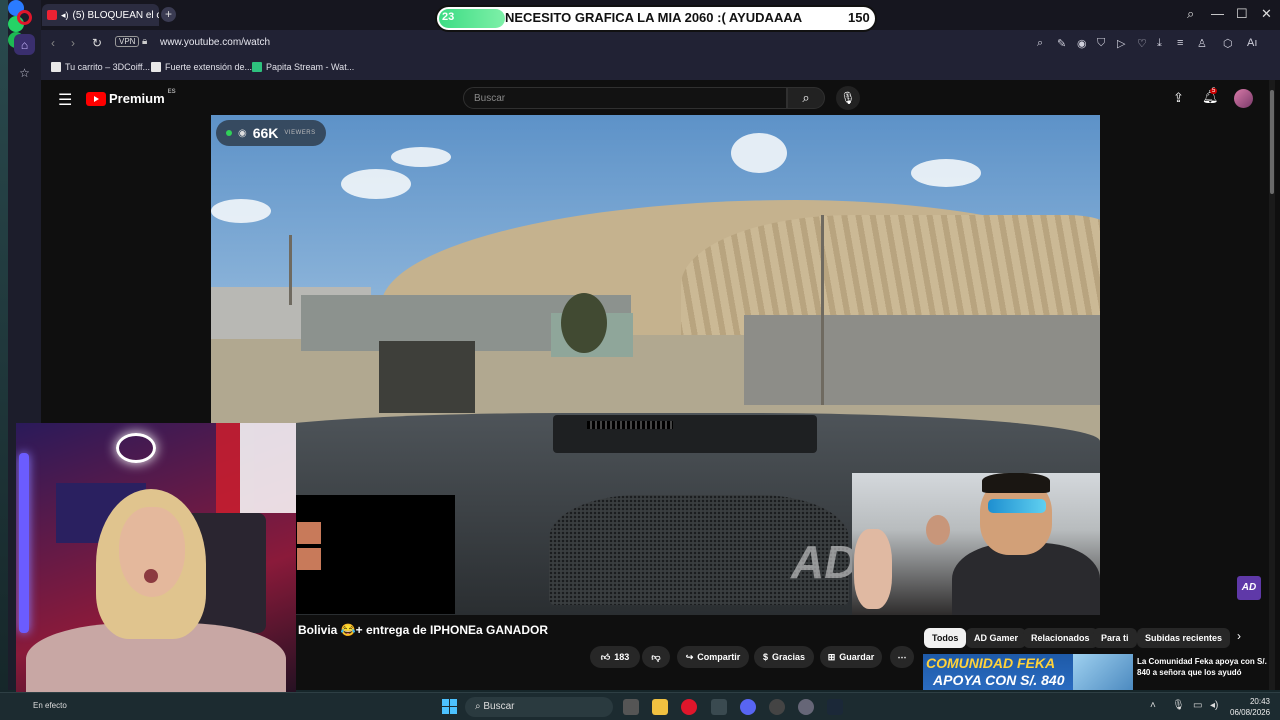  What do you see at coordinates (1184, 638) in the screenshot?
I see `chip-subidas-recientes: Subidas recientes` at bounding box center [1184, 638].